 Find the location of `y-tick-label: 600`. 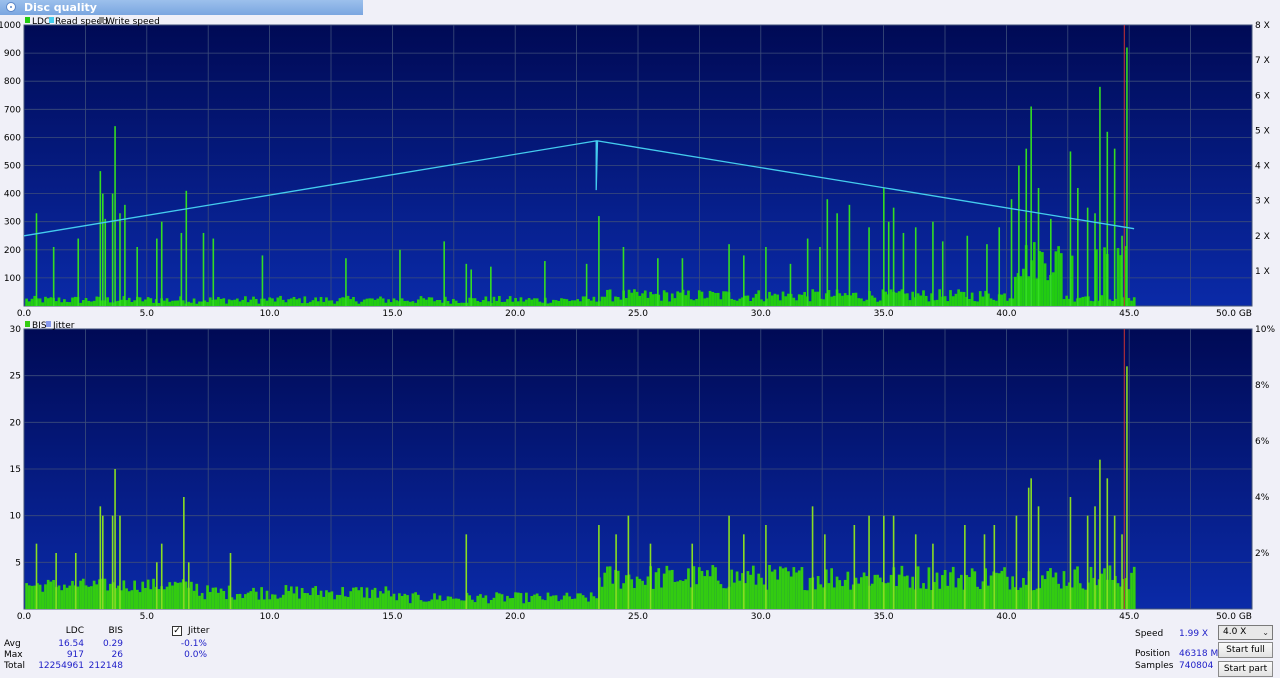

y-tick-label: 600 is located at coordinates (12, 138).